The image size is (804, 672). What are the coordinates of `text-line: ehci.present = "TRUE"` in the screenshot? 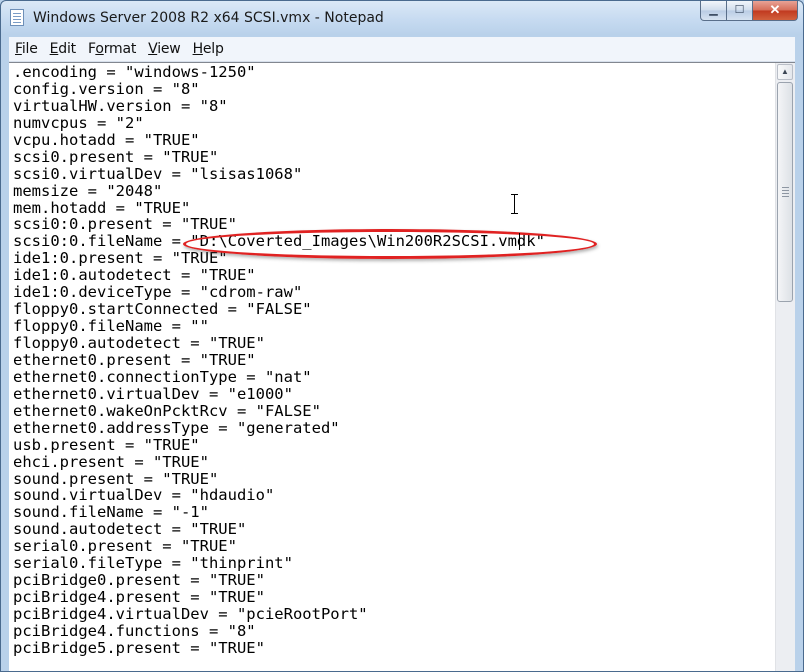 It's located at (393, 462).